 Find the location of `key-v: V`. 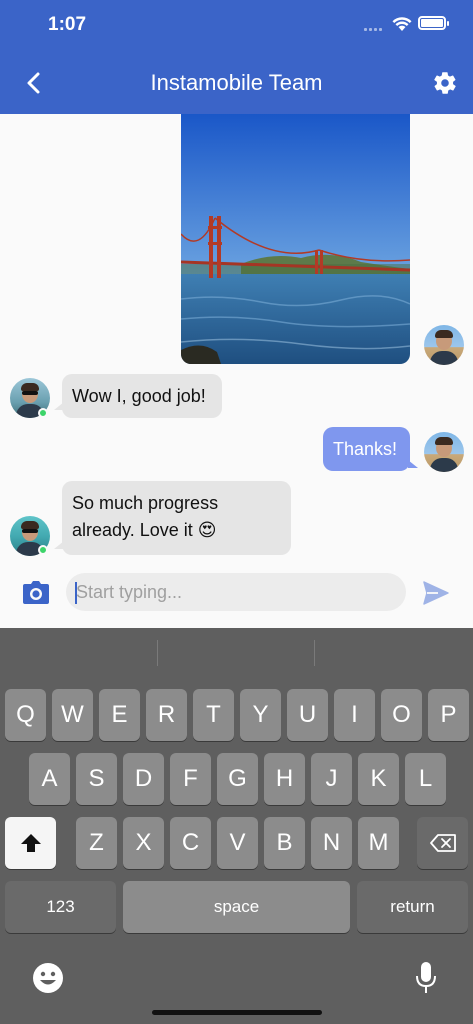

key-v: V is located at coordinates (237, 843).